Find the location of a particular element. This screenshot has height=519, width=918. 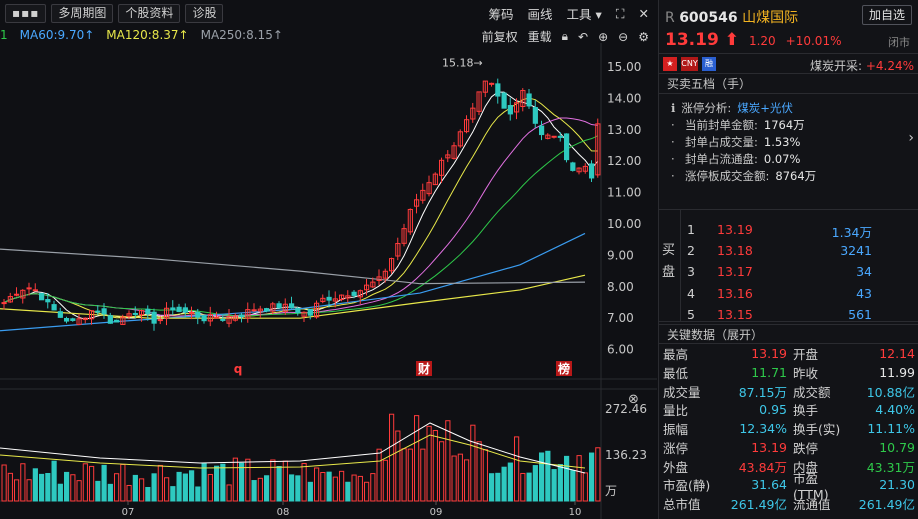

market-status: 闭市 is located at coordinates (899, 42).